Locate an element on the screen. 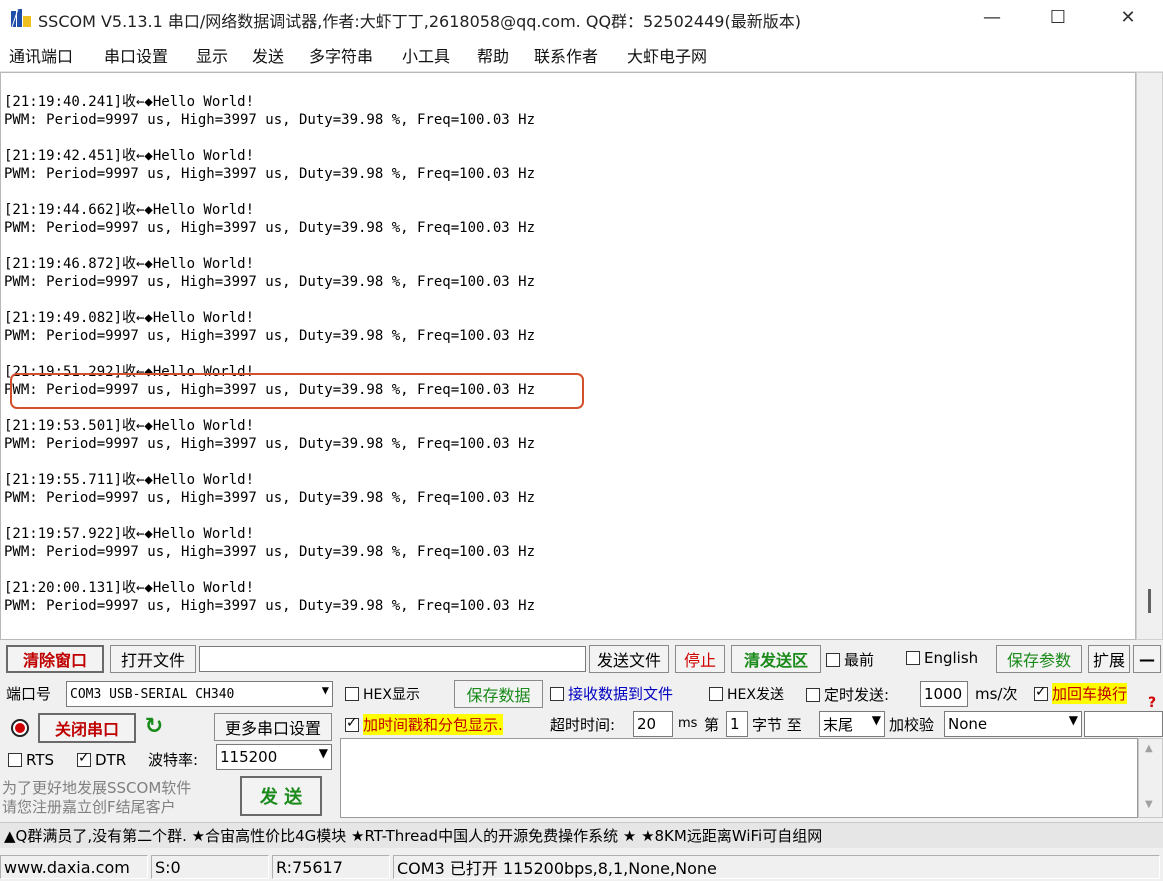 This screenshot has width=1163, height=881. send-file-button: 发送文件 is located at coordinates (629, 659).